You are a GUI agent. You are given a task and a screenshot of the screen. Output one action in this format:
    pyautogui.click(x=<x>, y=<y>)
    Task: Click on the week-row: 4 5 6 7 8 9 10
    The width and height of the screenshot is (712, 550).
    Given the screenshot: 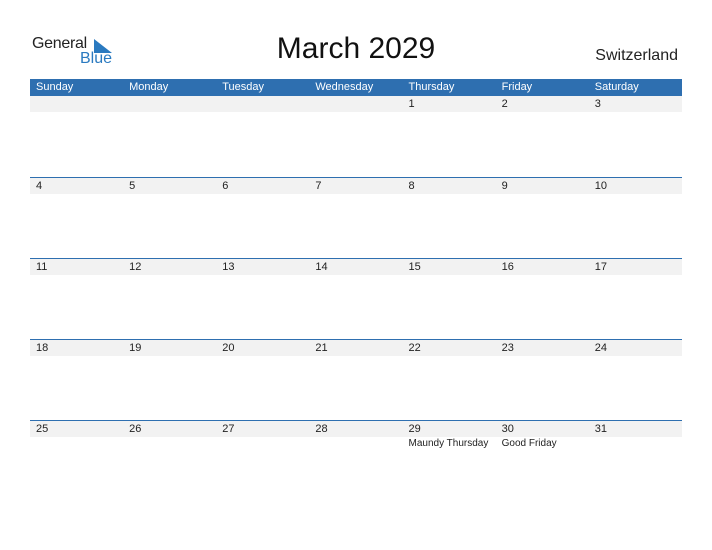 What is the action you would take?
    pyautogui.click(x=356, y=217)
    